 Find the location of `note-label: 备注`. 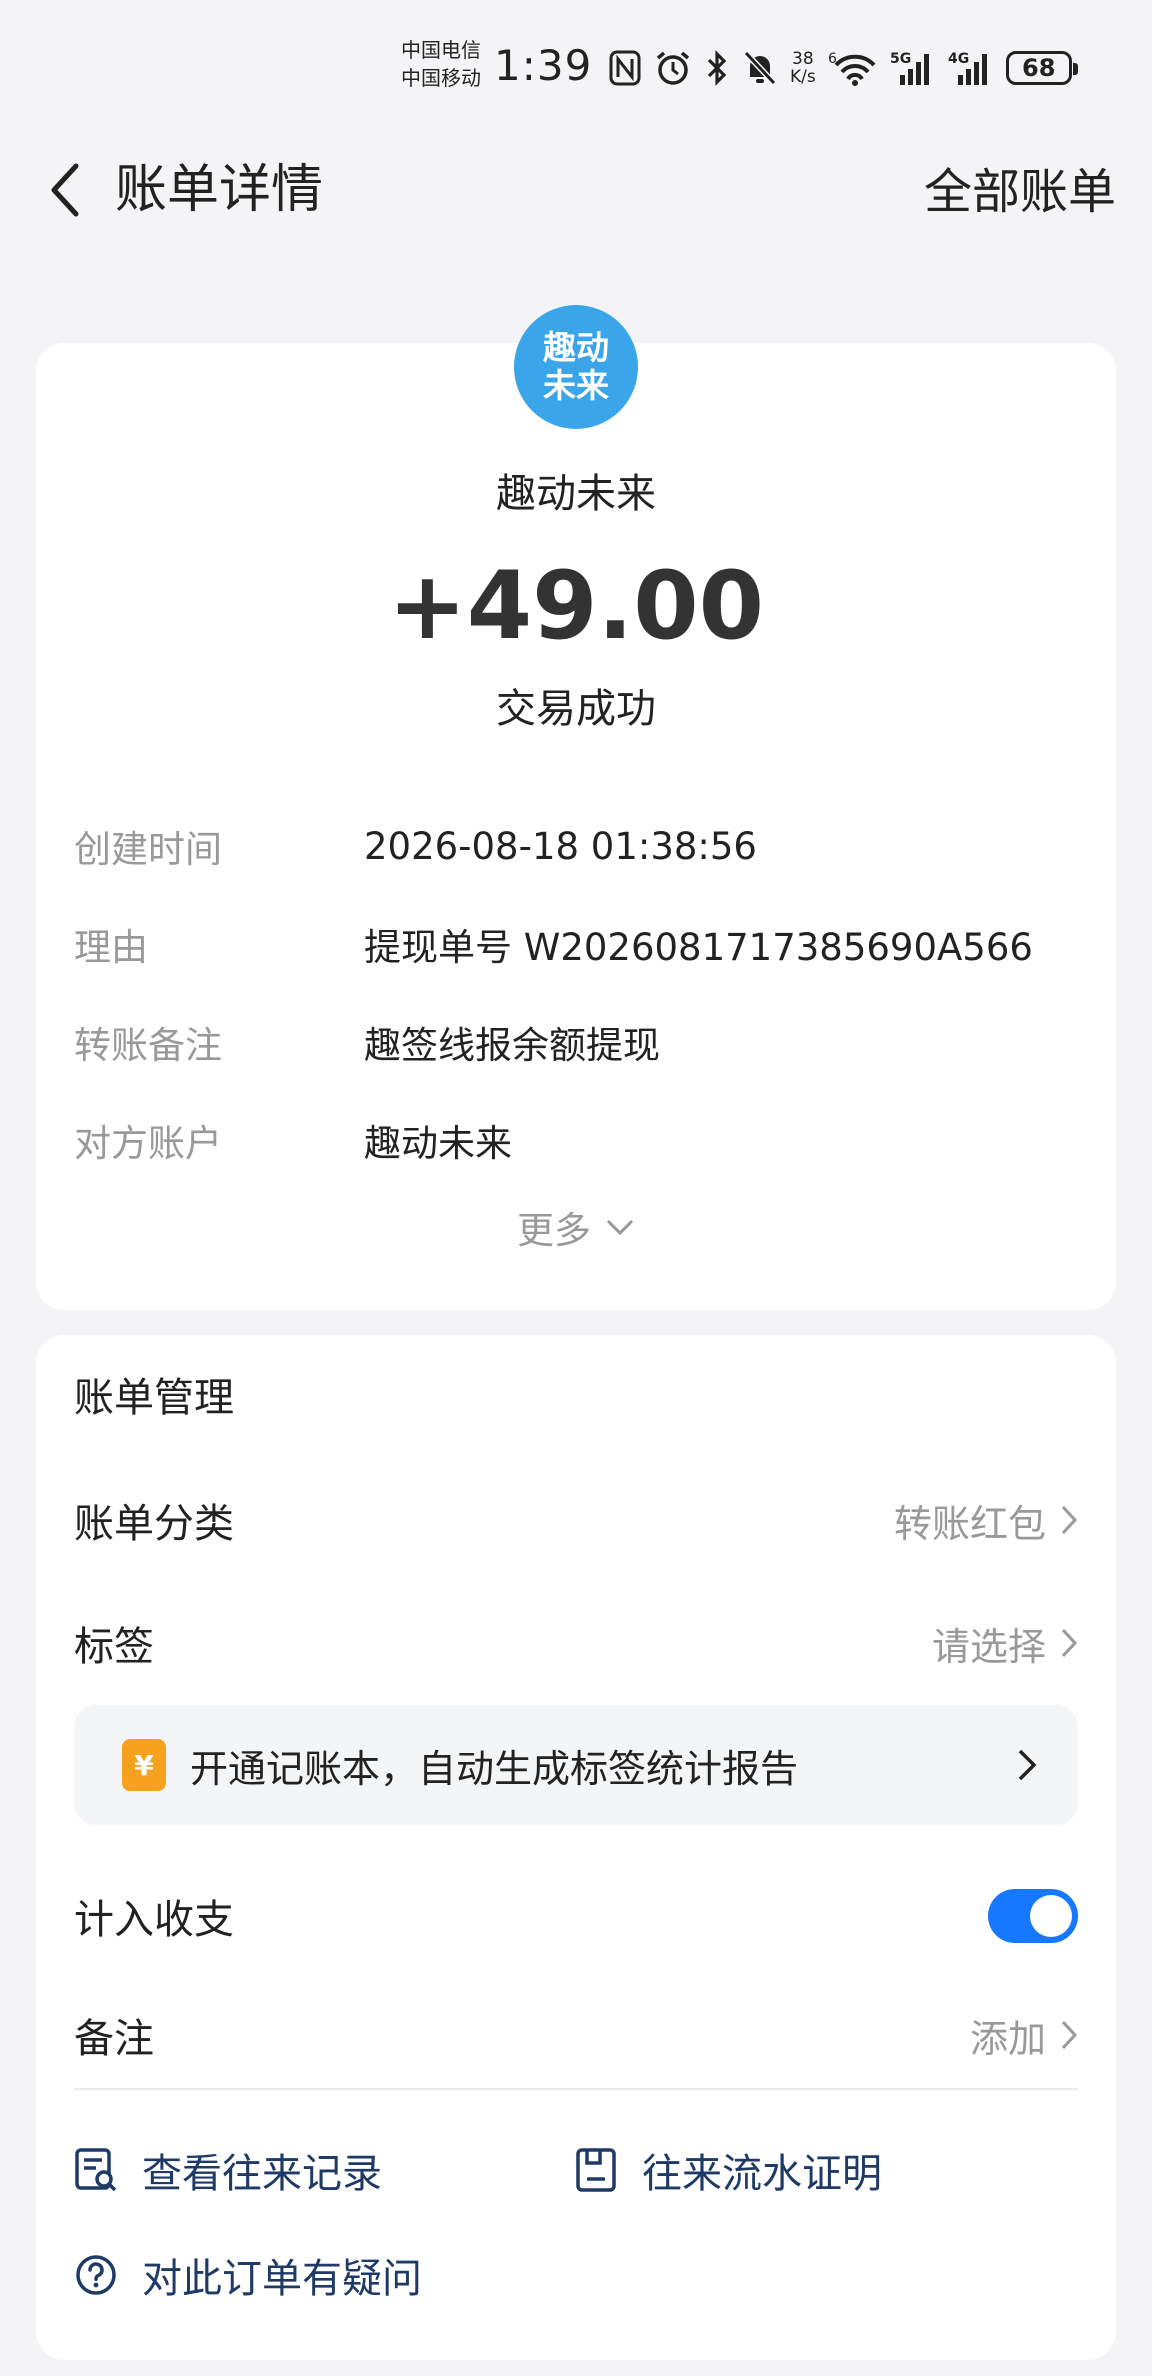

note-label: 备注 is located at coordinates (114, 2039).